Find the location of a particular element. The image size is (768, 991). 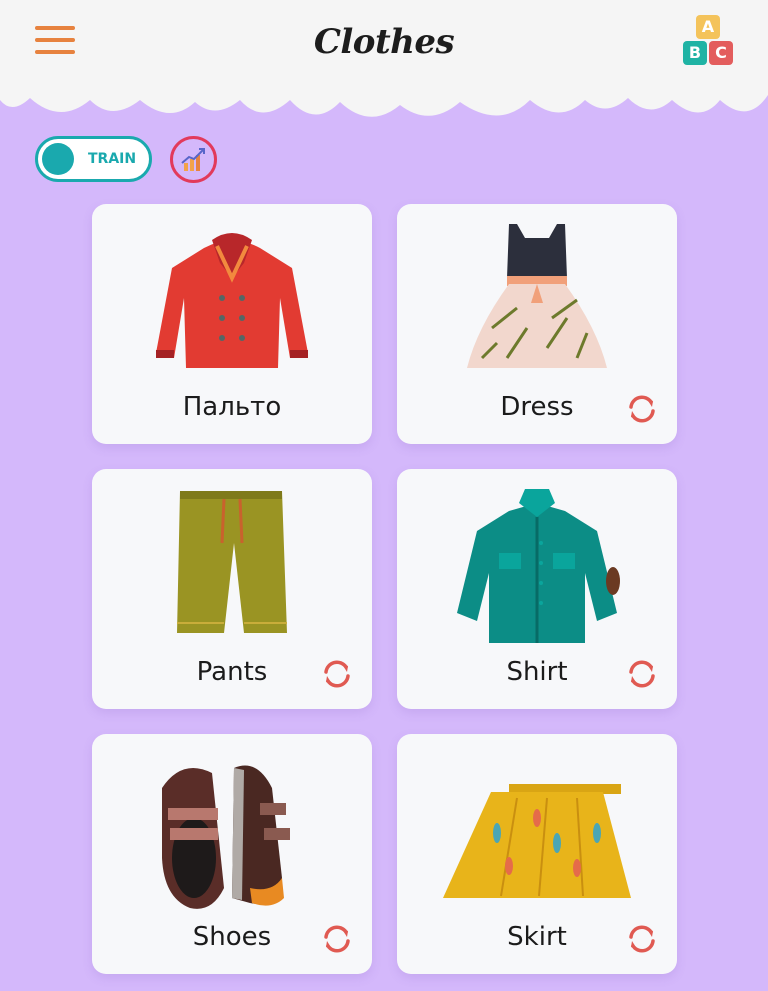

dress-image is located at coordinates (537, 296).